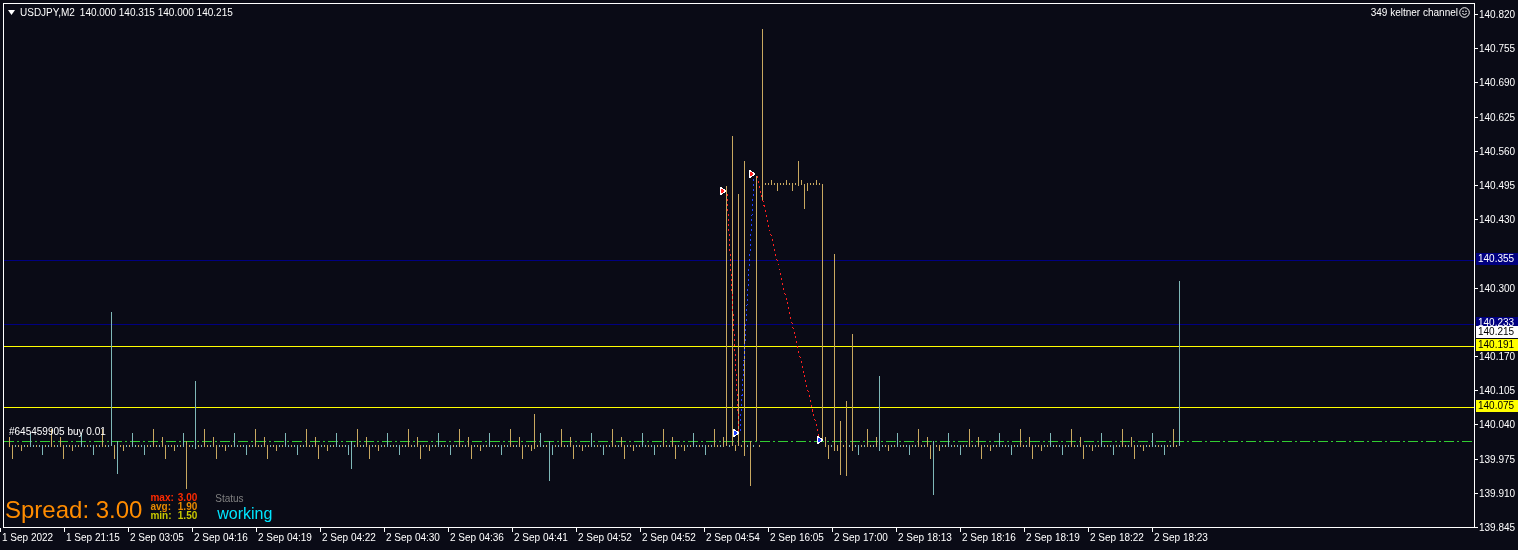 Image resolution: width=1518 pixels, height=550 pixels. Describe the element at coordinates (1497, 82) in the screenshot. I see `price-axis-label: 140.690` at that location.